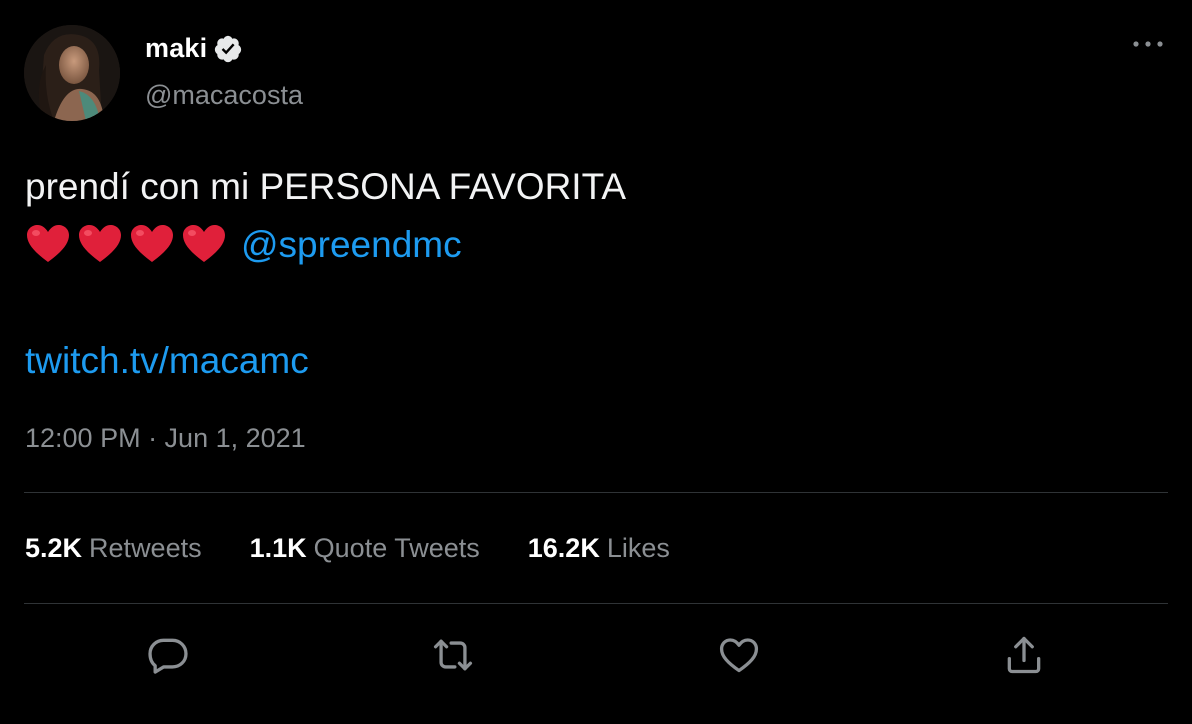 The height and width of the screenshot is (724, 1192). I want to click on quote-tweets-count: 1.1K, so click(278, 548).